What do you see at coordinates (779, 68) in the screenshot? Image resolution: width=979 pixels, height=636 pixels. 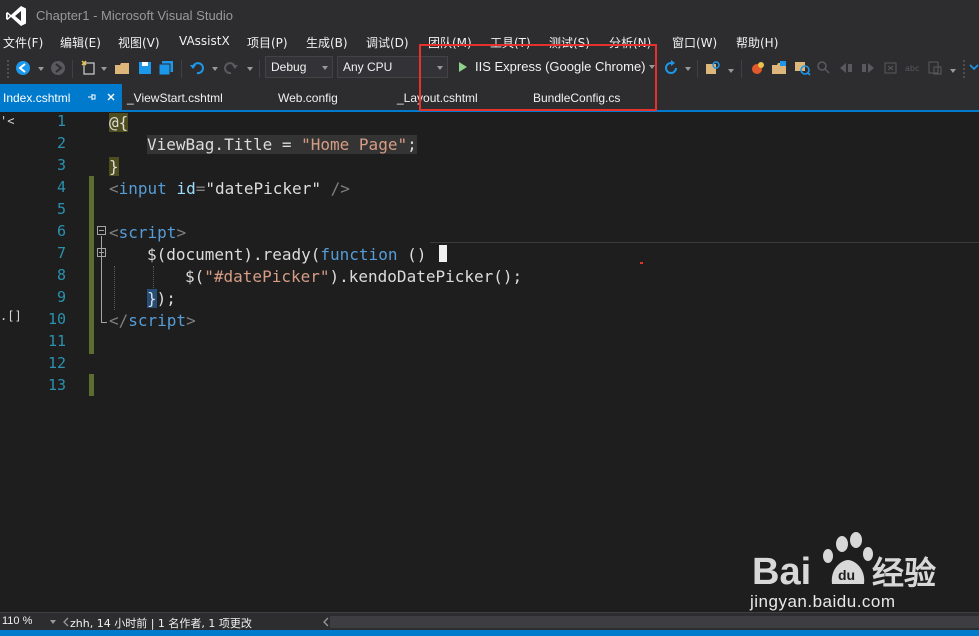 I see `open-folder-tool-icon` at bounding box center [779, 68].